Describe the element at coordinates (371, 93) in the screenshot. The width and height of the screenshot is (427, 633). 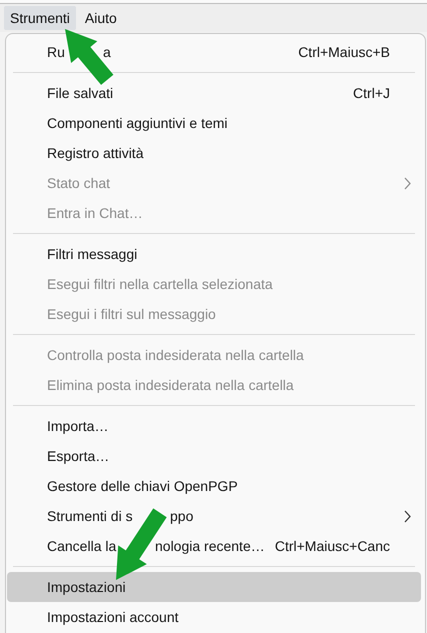
I see `shortcut-label: Ctrl+J` at that location.